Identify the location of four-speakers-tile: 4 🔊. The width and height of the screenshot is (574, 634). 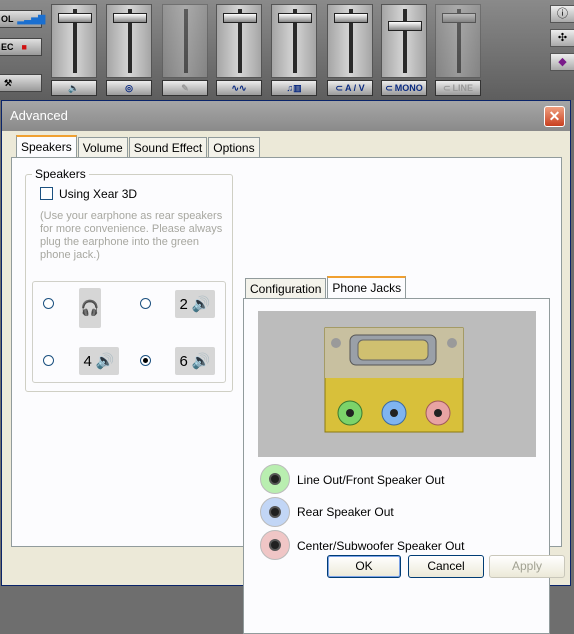
(99, 361).